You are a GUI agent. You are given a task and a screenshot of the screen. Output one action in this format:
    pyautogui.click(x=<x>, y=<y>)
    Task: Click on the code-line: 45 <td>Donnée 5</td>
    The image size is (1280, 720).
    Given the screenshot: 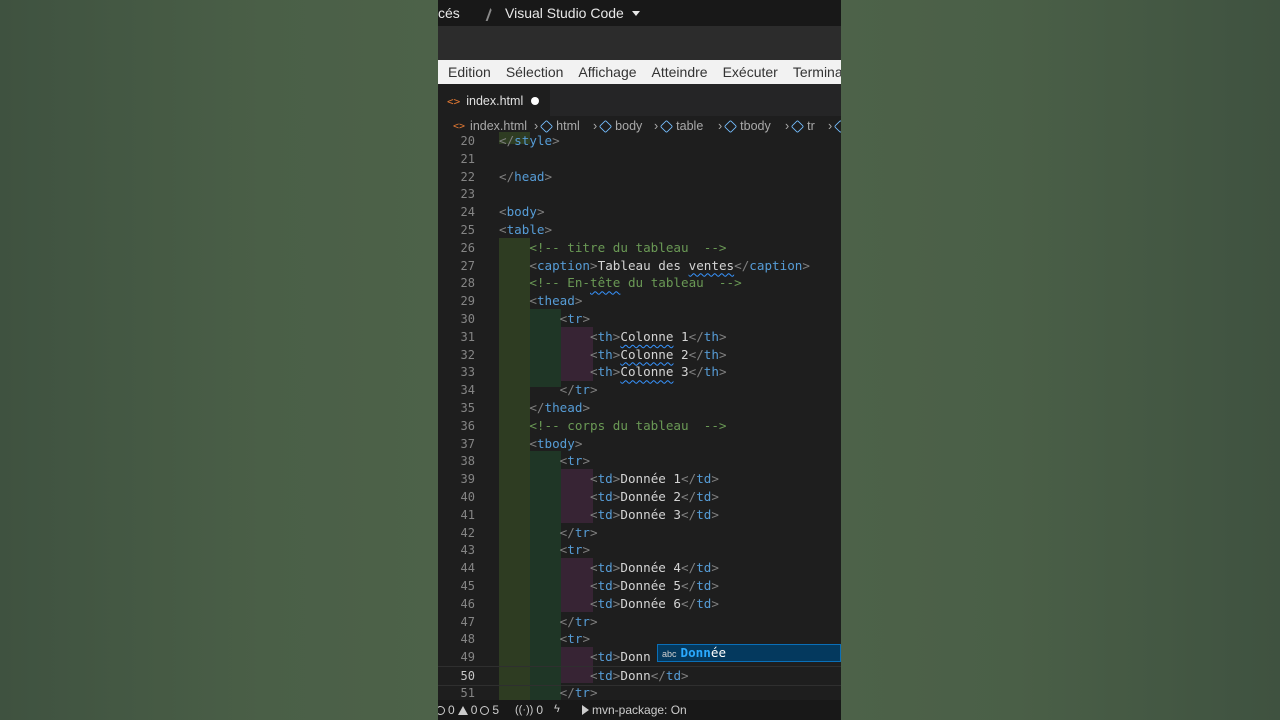 What is the action you would take?
    pyautogui.click(x=639, y=586)
    